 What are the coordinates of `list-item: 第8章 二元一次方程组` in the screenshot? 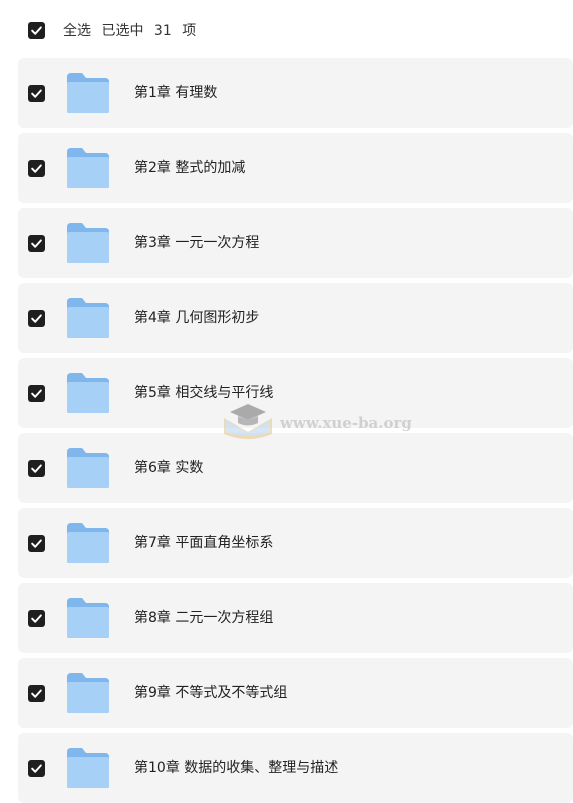 It's located at (295, 618).